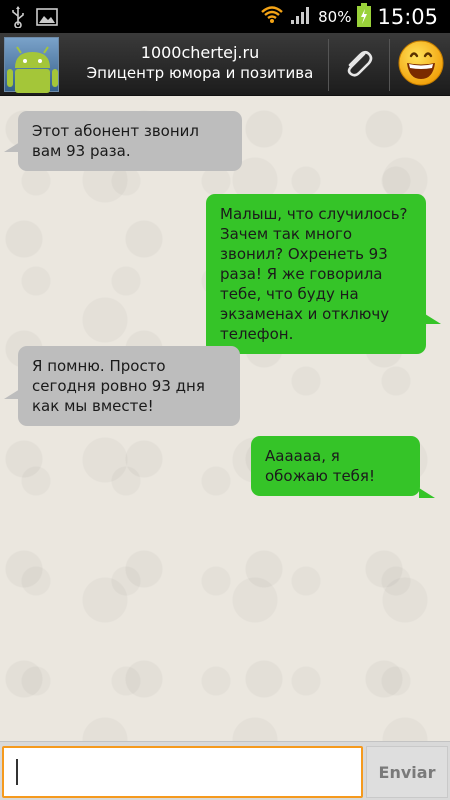 This screenshot has height=800, width=450. I want to click on image-icon, so click(47, 19).